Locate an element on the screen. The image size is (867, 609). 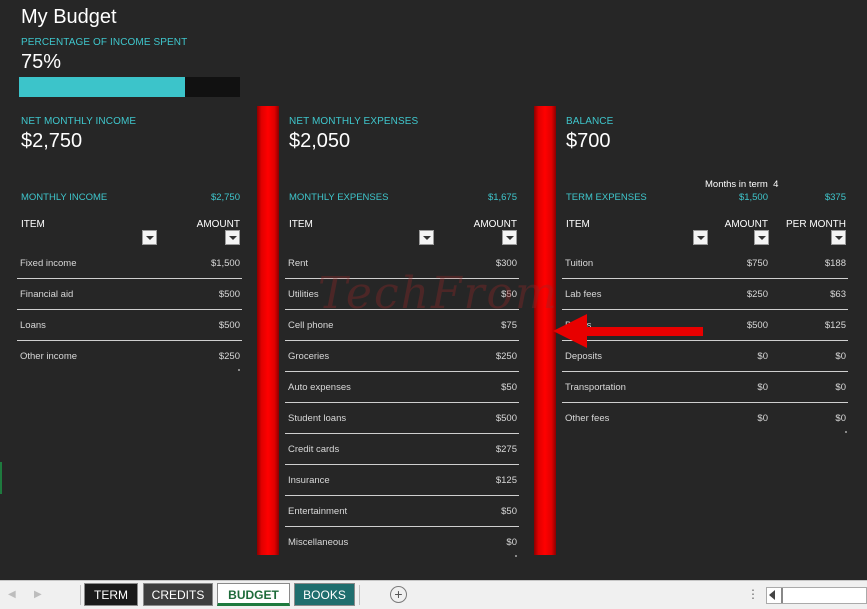
income-spent-progress-bar is located at coordinates (129, 87).